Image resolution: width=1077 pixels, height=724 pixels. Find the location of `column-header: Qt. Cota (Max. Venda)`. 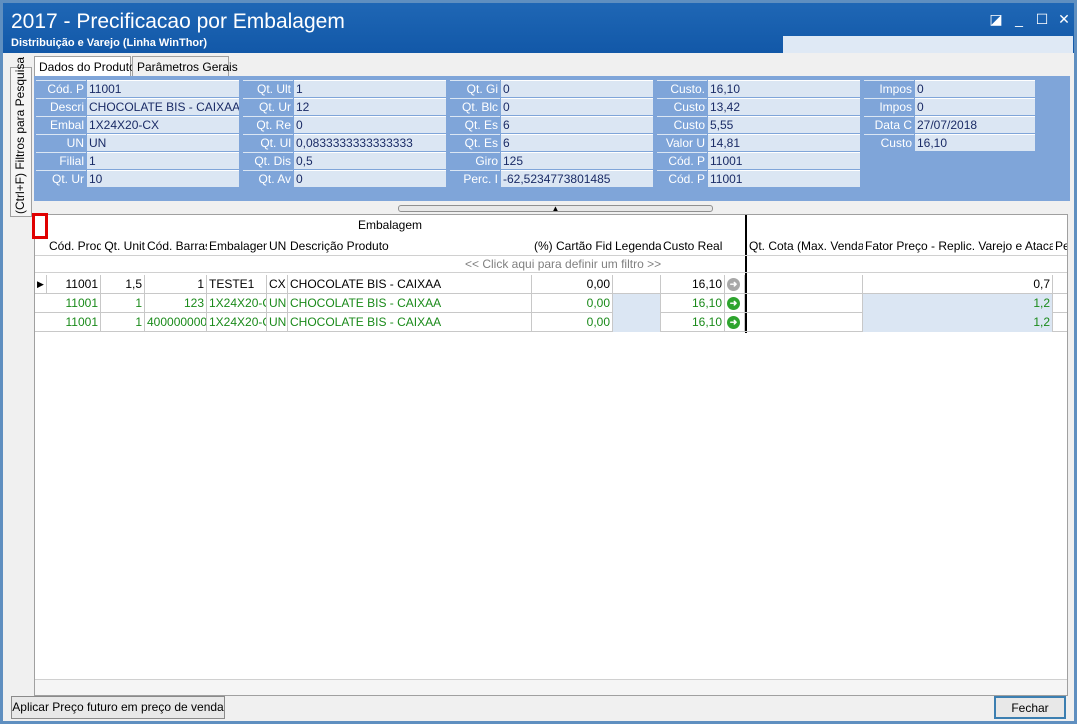

column-header: Qt. Cota (Max. Venda) is located at coordinates (805, 246).